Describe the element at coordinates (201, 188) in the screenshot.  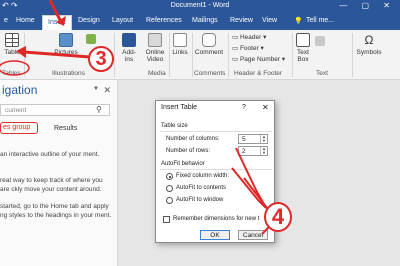
I see `autofit-contents-label: AutoFit to contents` at that location.